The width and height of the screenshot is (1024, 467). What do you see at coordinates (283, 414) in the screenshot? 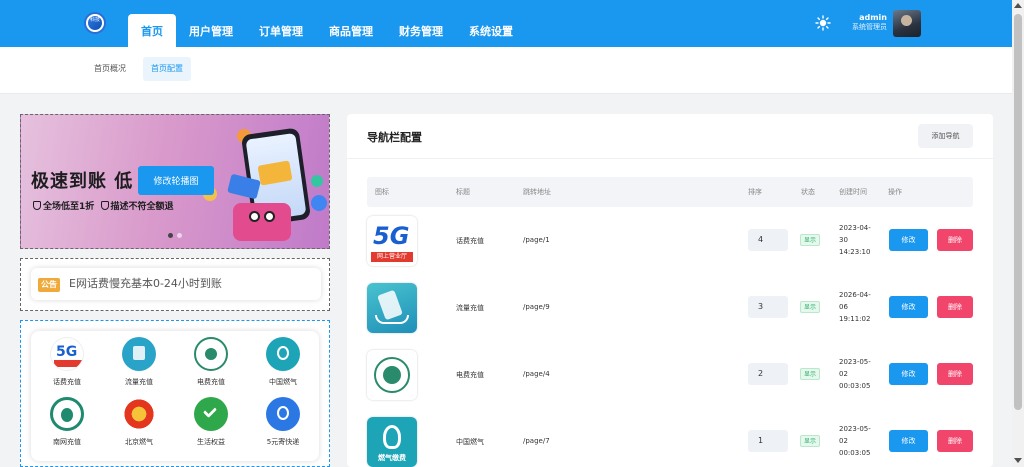
I see `express-icon` at bounding box center [283, 414].